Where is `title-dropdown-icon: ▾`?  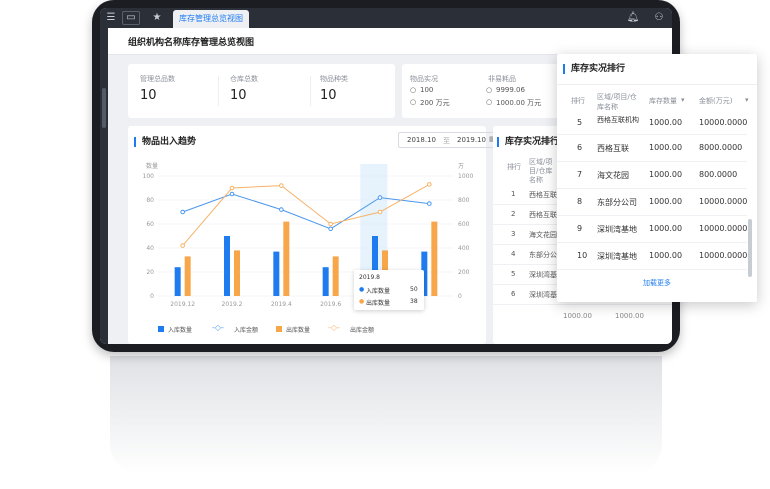
title-dropdown-icon: ▾ is located at coordinates (240, 39).